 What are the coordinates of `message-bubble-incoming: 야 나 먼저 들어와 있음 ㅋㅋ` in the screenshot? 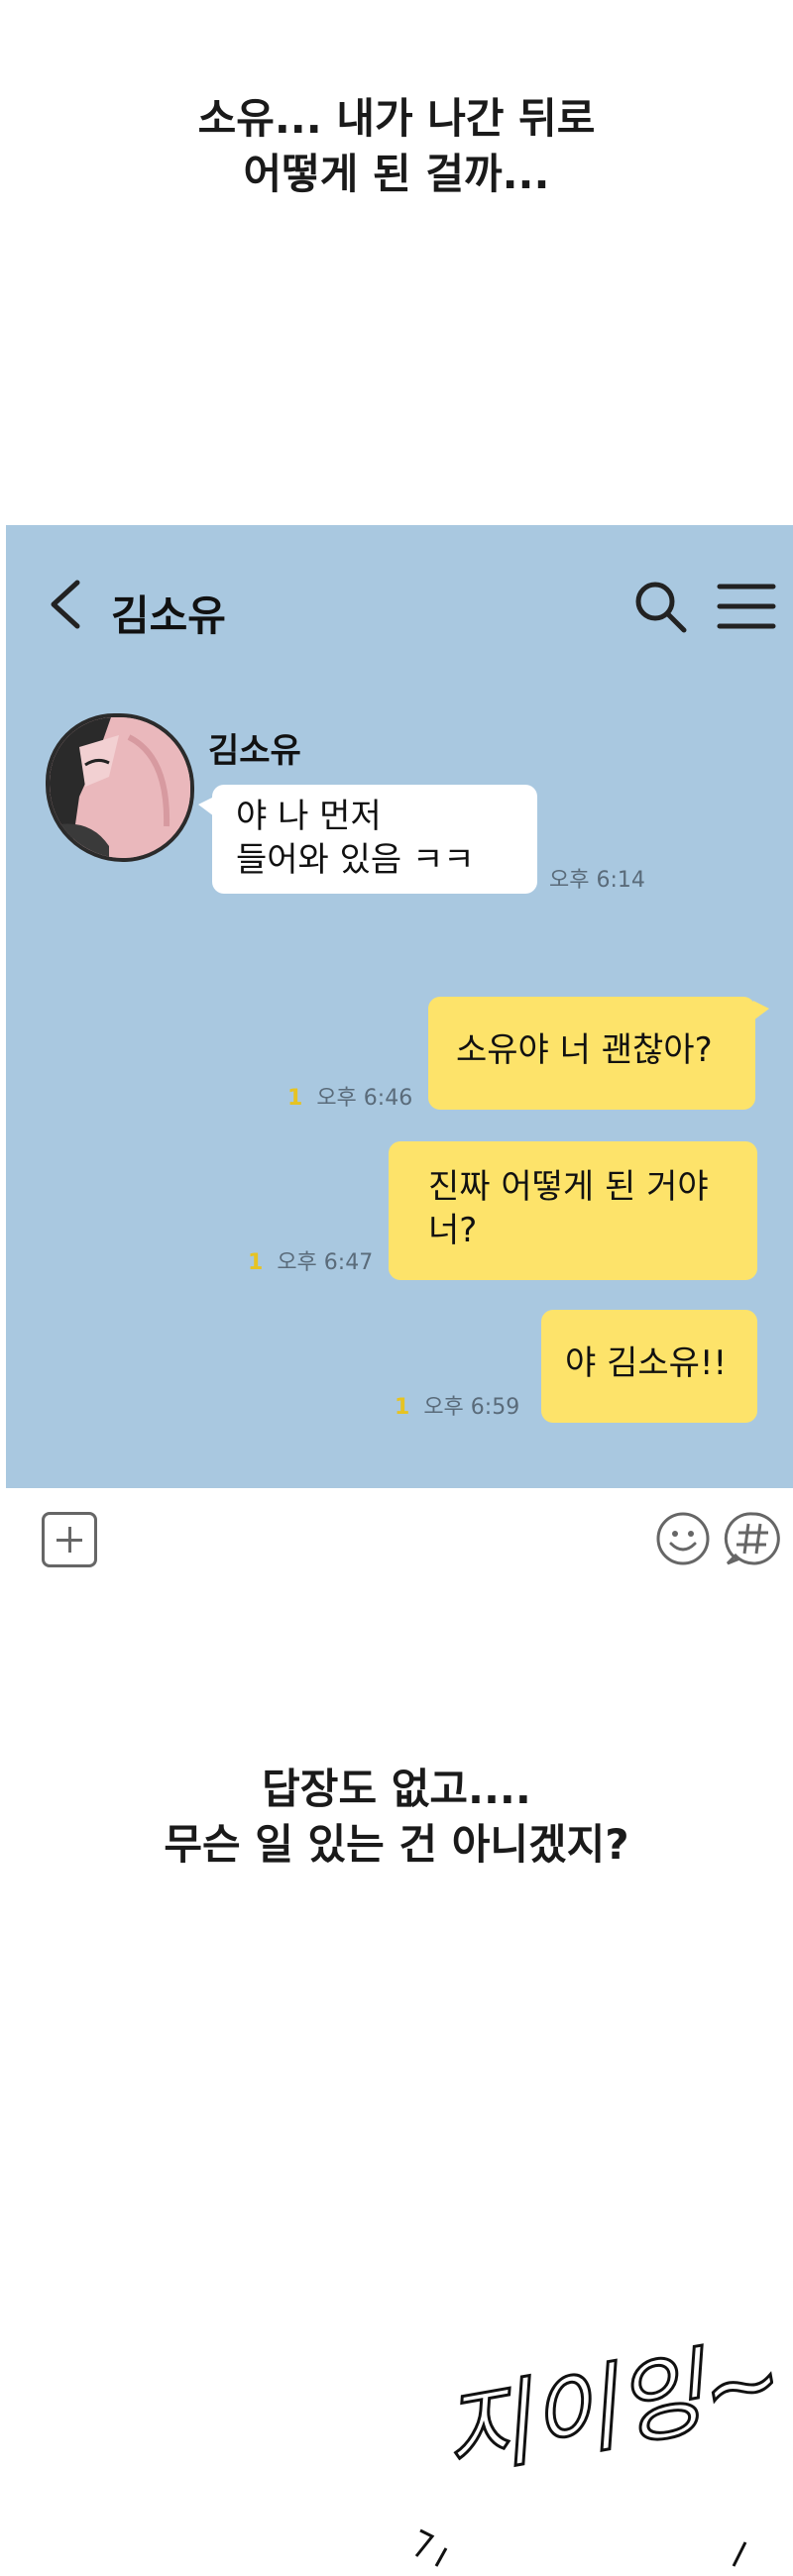 It's located at (367, 840).